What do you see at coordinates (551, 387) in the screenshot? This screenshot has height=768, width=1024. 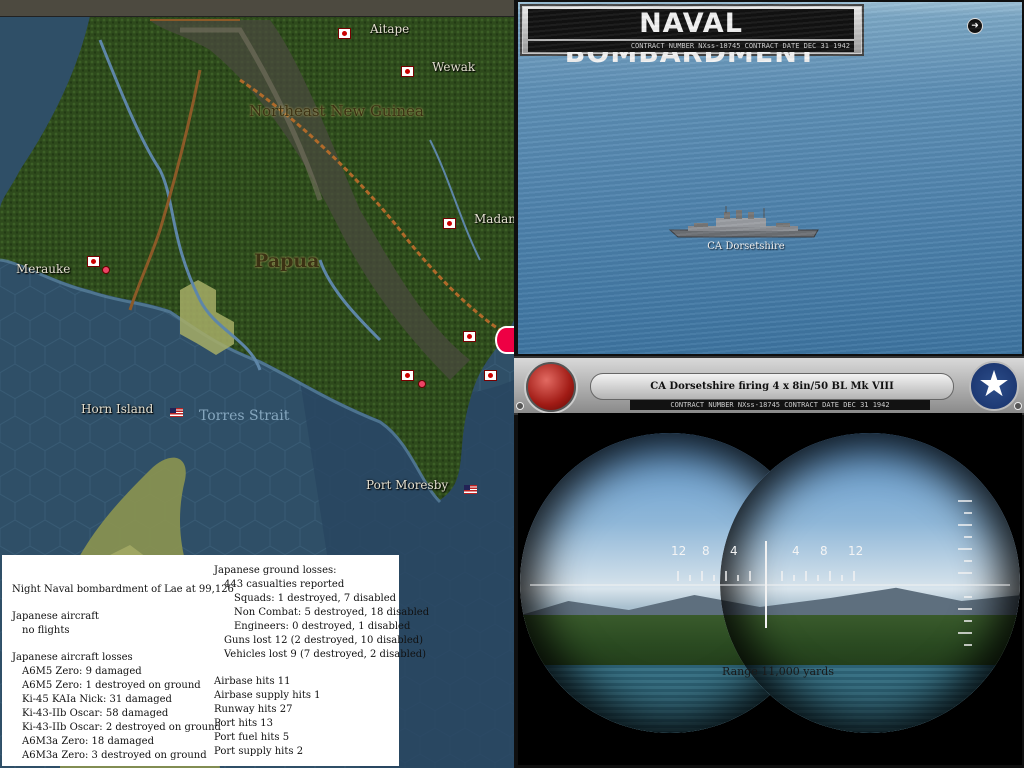 I see `fire-button` at bounding box center [551, 387].